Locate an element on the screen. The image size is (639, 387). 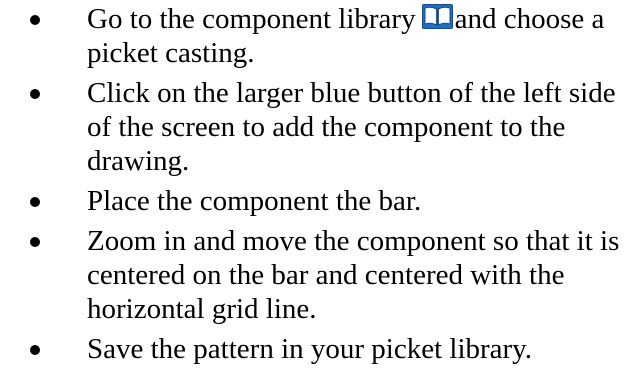
step-text: Place the component the bar. is located at coordinates (254, 201).